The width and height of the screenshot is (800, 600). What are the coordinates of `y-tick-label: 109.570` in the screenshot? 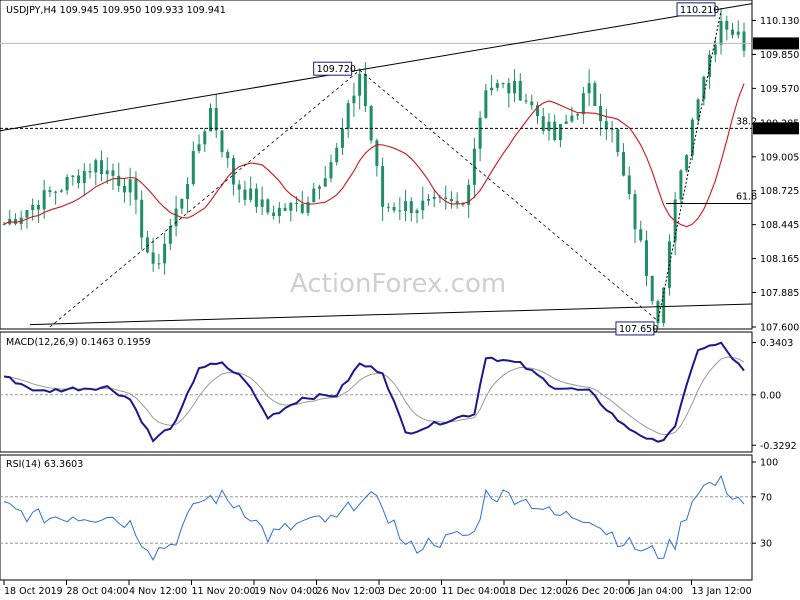 It's located at (779, 89).